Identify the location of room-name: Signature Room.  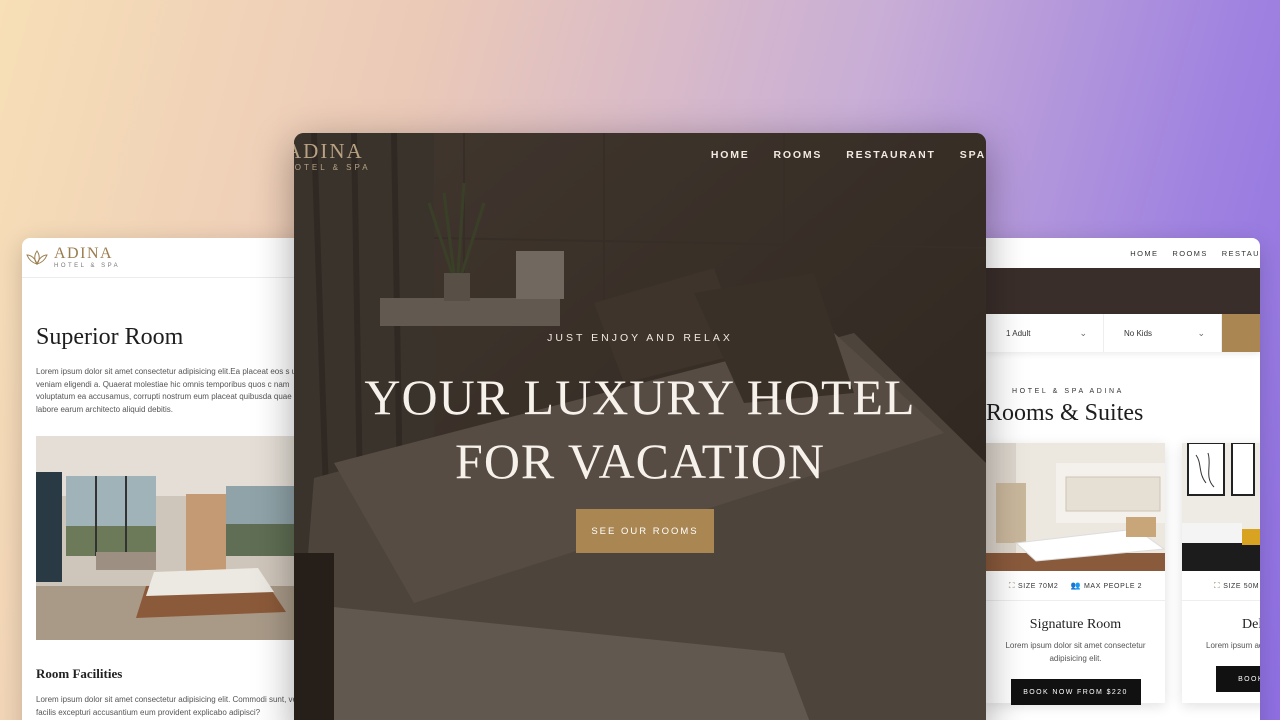
(1075, 624).